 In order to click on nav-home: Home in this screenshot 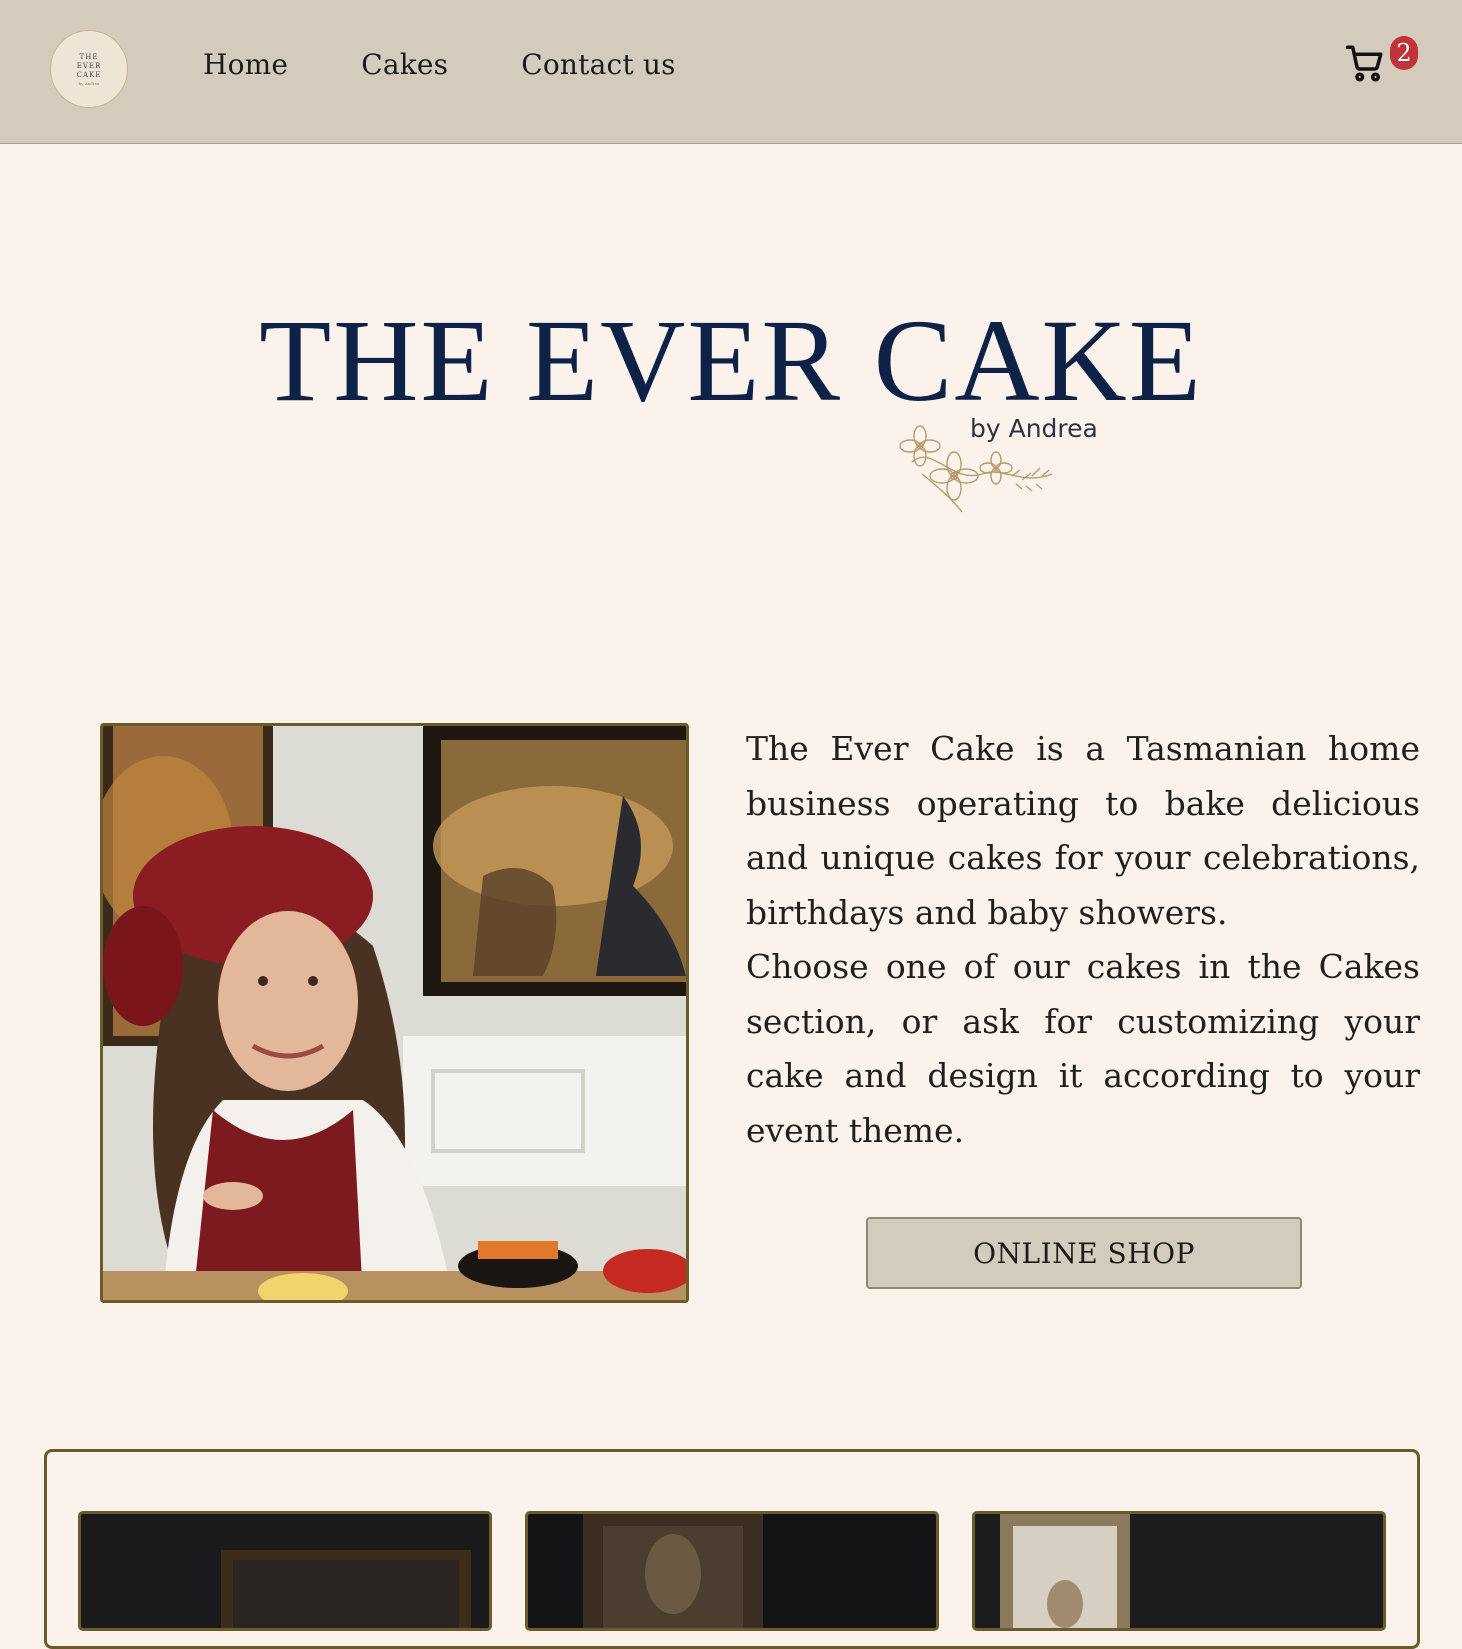, I will do `click(245, 64)`.